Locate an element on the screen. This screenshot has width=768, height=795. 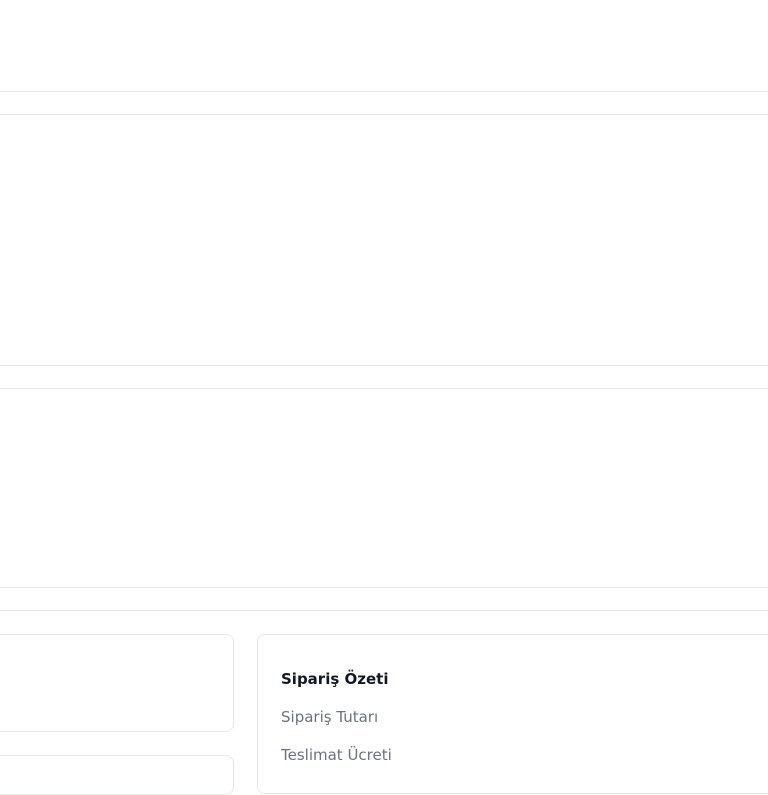
order-summary-title: Sipariş Özeti is located at coordinates (335, 679).